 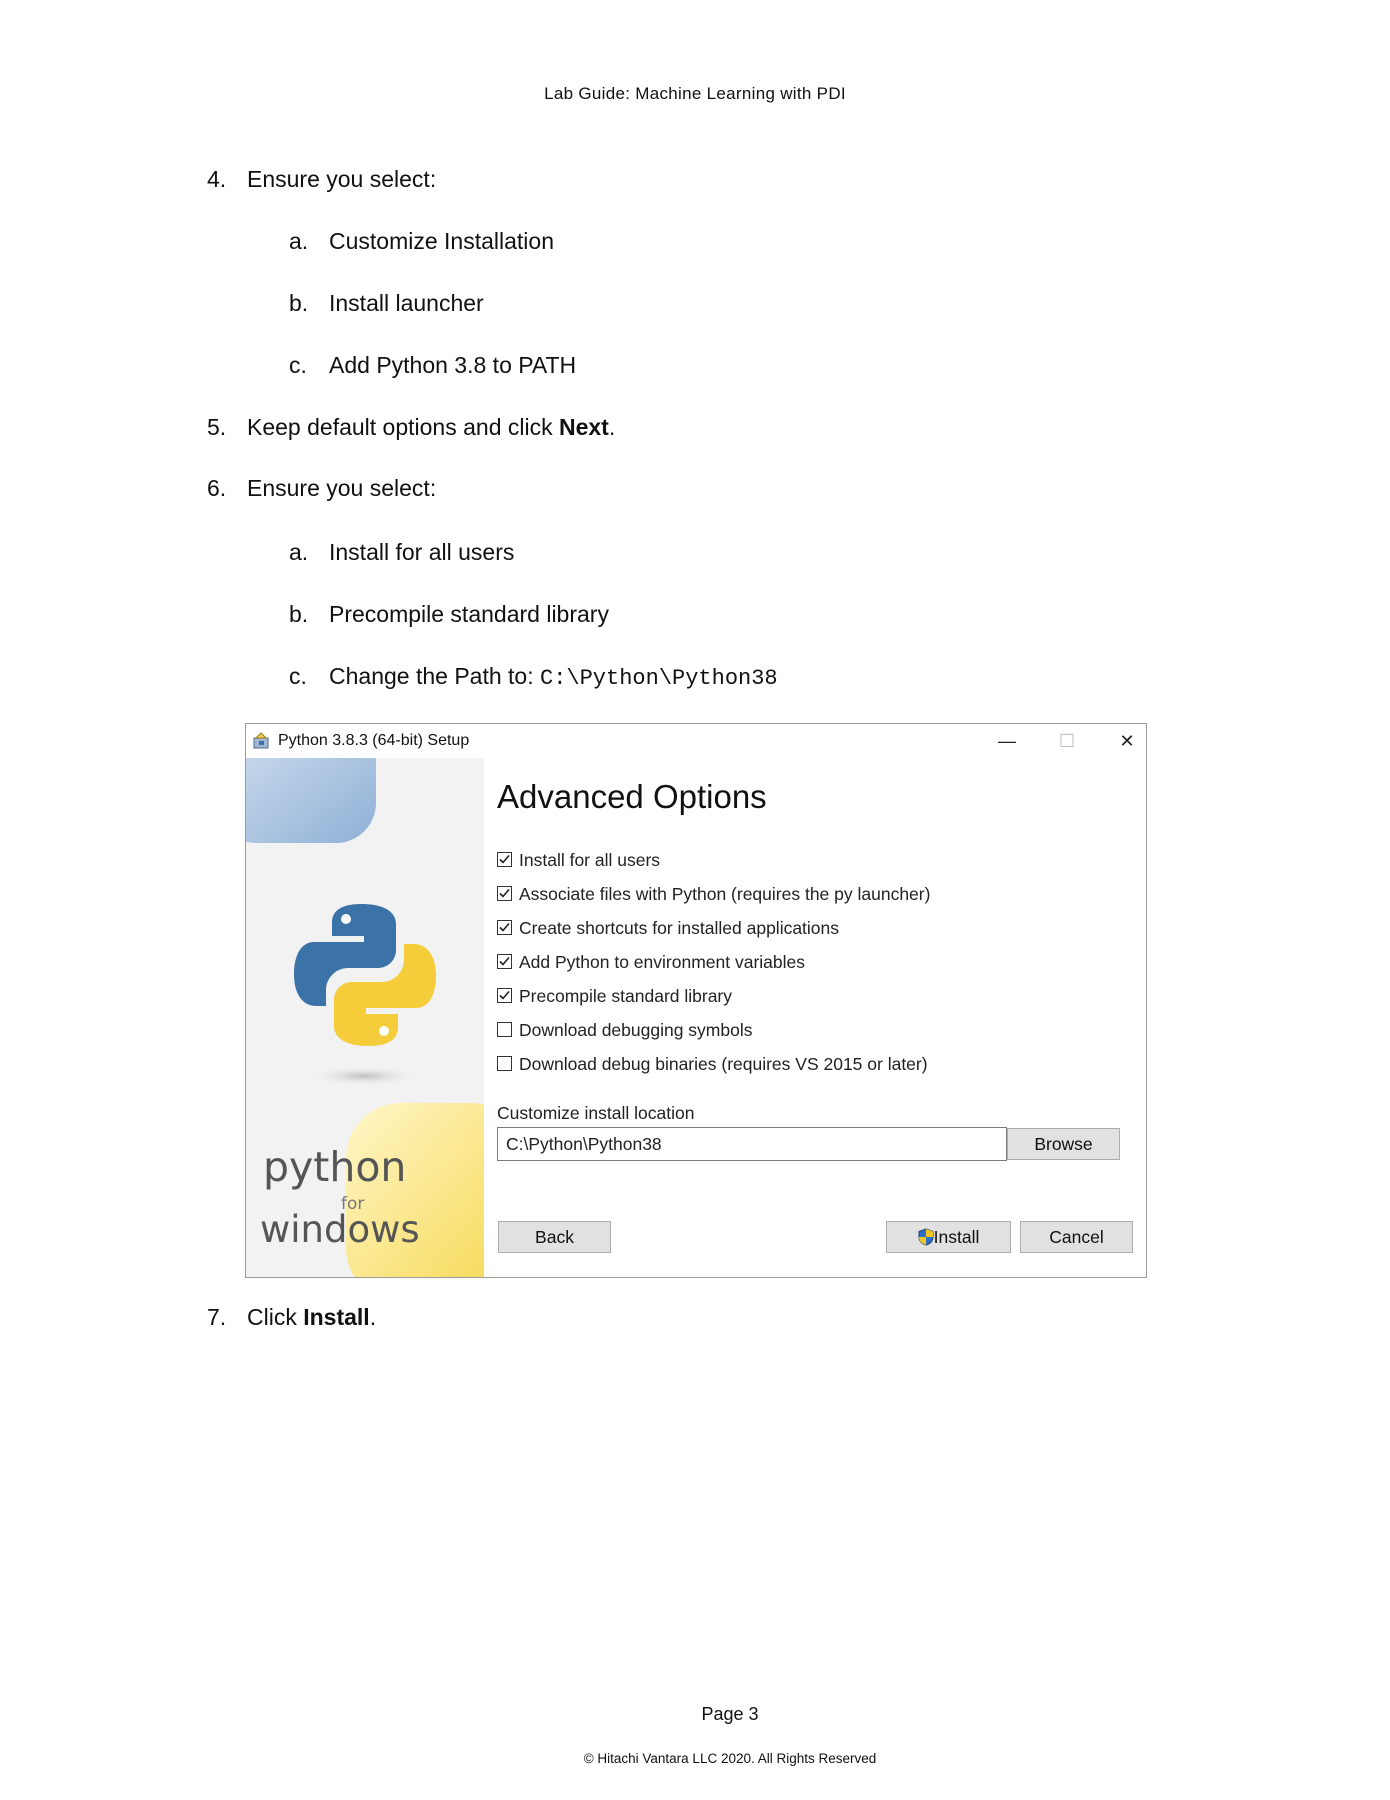 What do you see at coordinates (636, 1030) in the screenshot?
I see `option-label: Download debugging symbols` at bounding box center [636, 1030].